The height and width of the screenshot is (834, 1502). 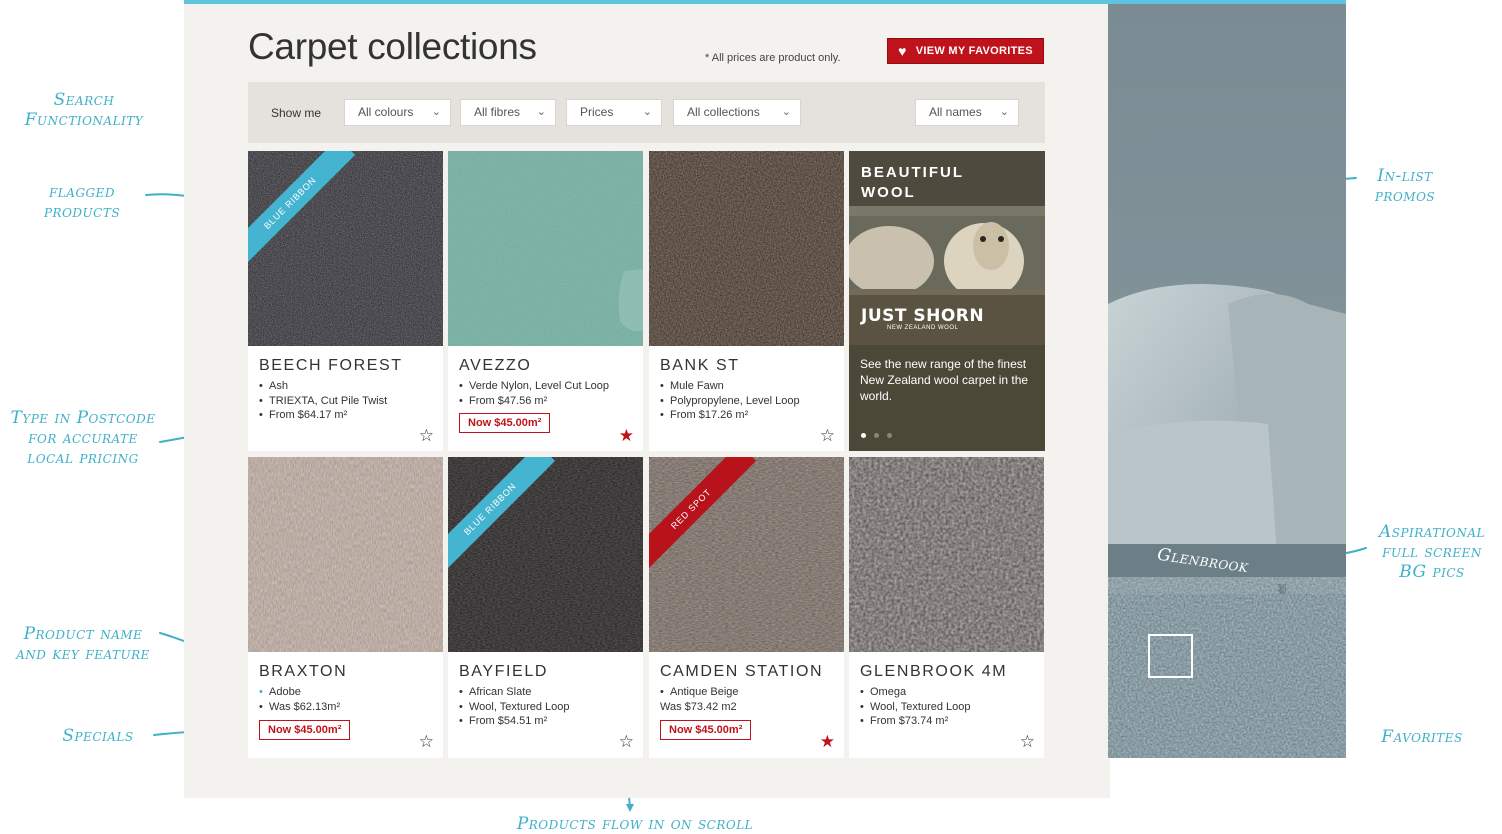 I want to click on feature-item: • African Slate, so click(x=495, y=692).